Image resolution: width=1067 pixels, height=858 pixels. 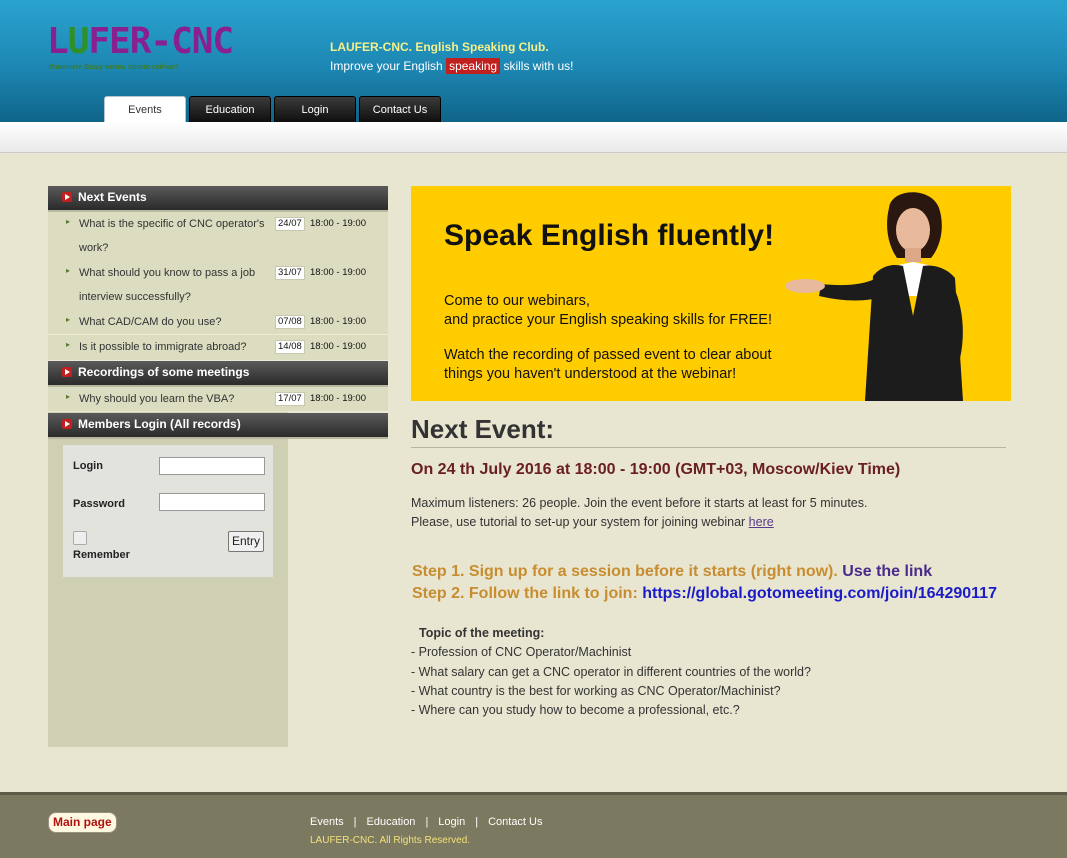 I want to click on members-login-header: Members Login (All records), so click(x=218, y=426).